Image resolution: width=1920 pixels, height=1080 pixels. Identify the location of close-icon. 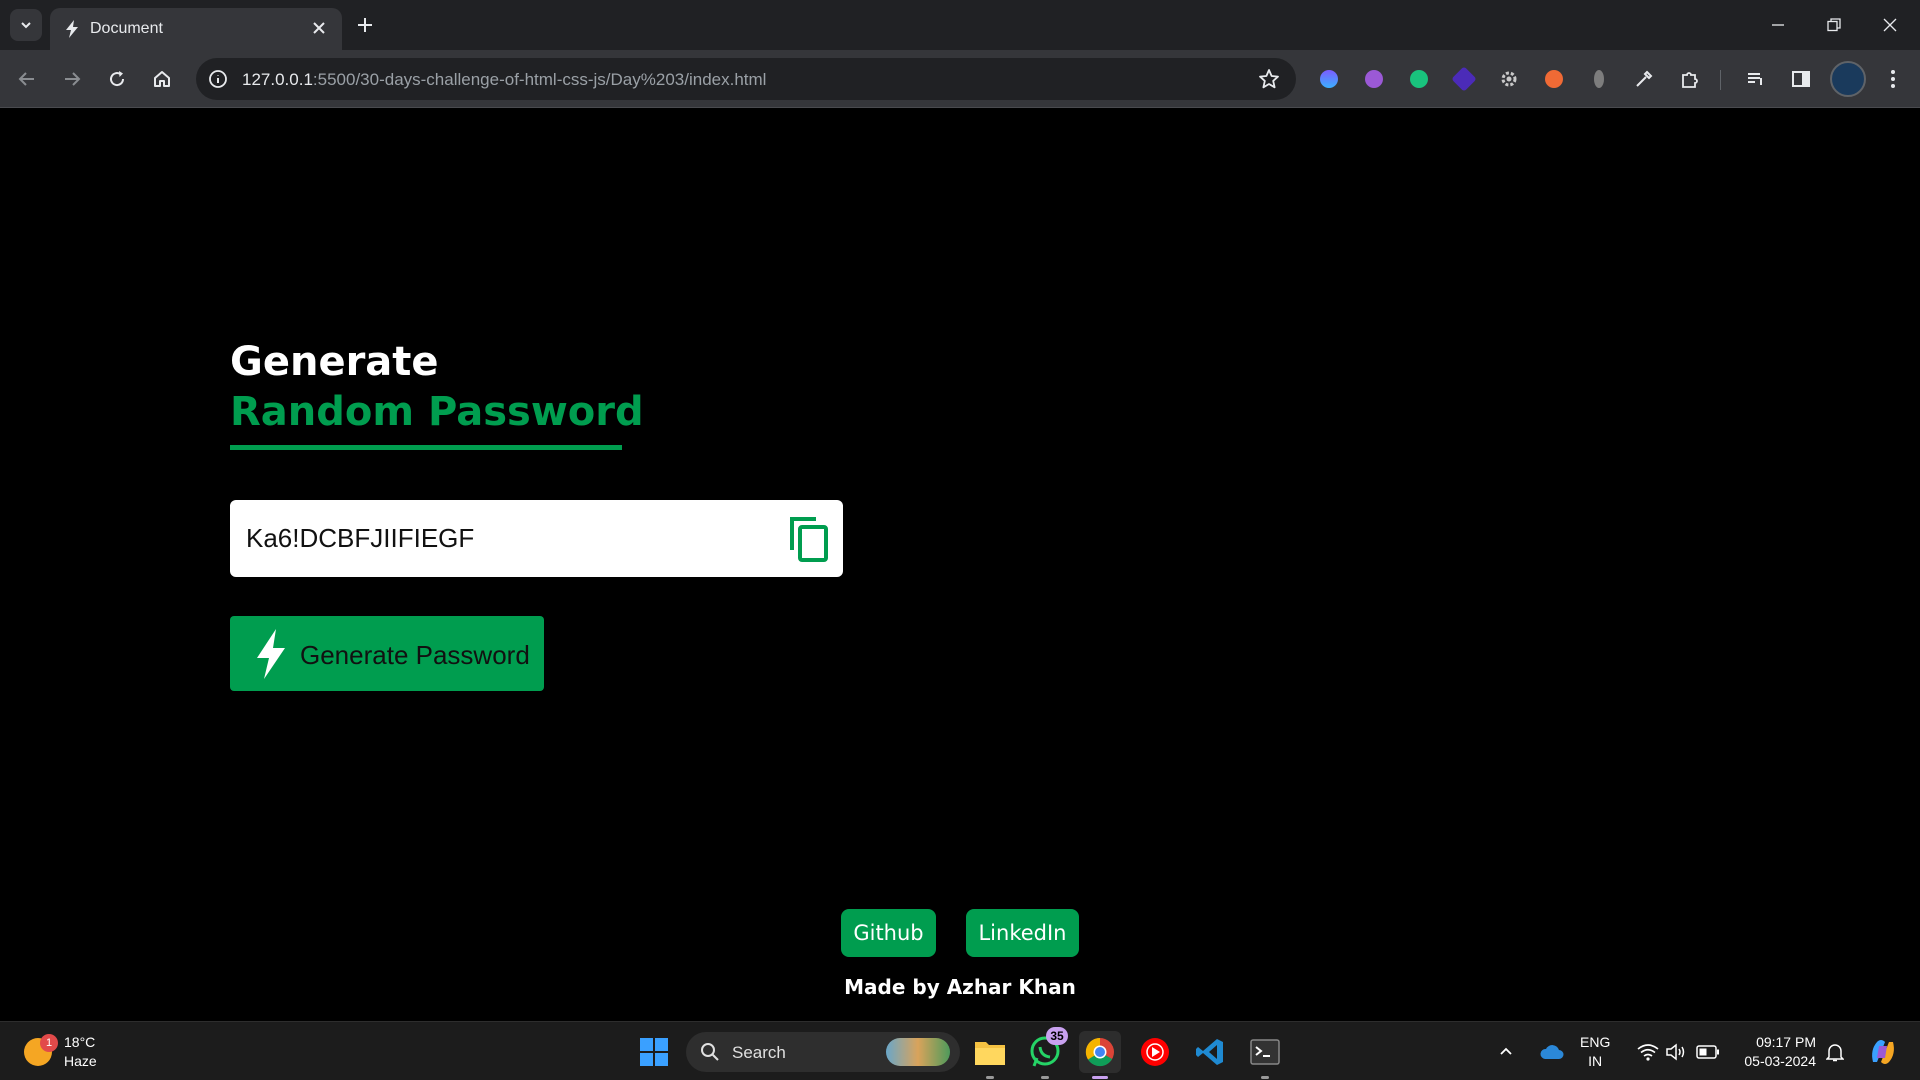
(1890, 25).